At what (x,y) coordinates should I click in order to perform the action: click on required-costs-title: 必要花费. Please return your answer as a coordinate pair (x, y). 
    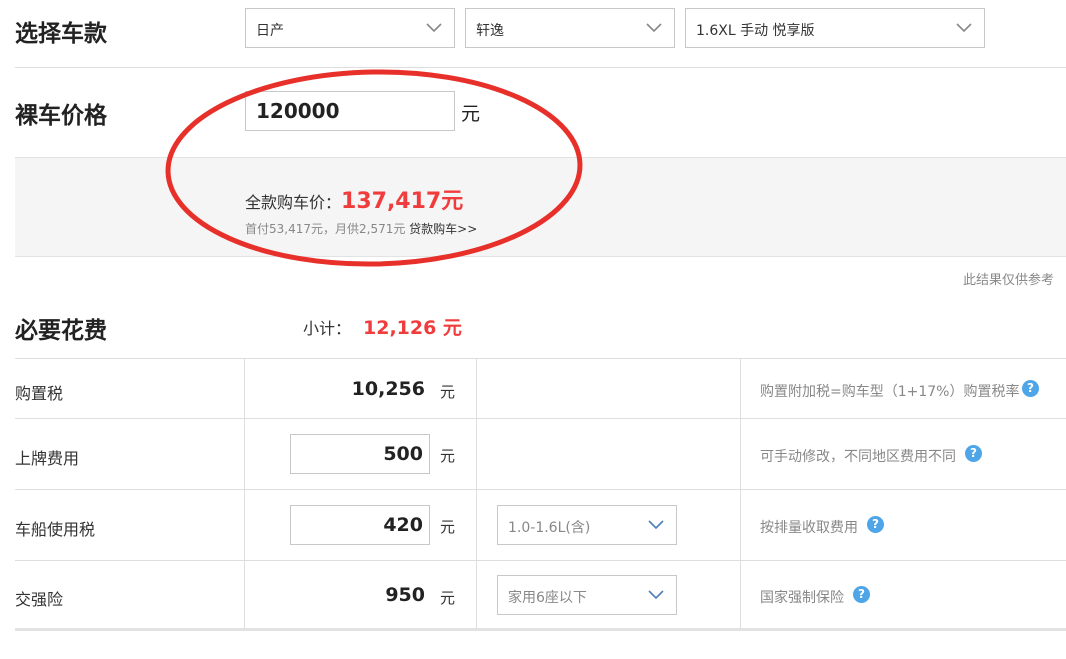
    Looking at the image, I should click on (61, 331).